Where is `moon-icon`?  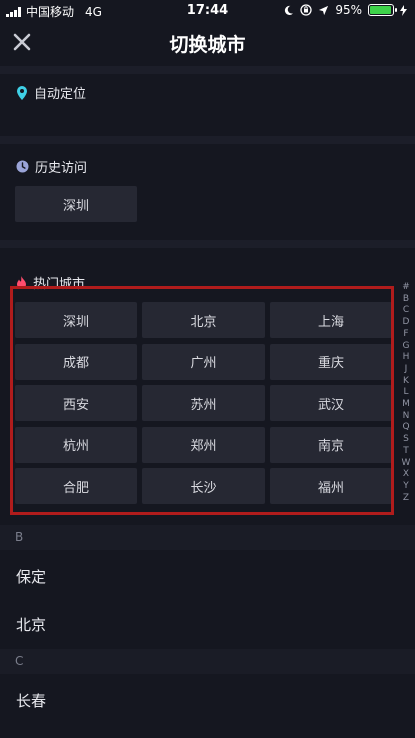
moon-icon is located at coordinates (289, 10).